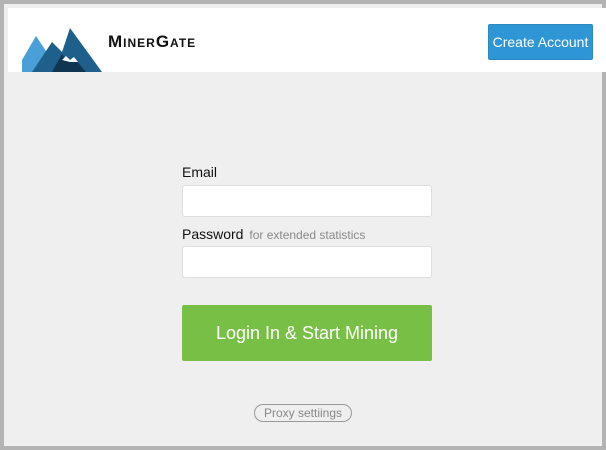 This screenshot has height=450, width=606. I want to click on password-input, so click(307, 262).